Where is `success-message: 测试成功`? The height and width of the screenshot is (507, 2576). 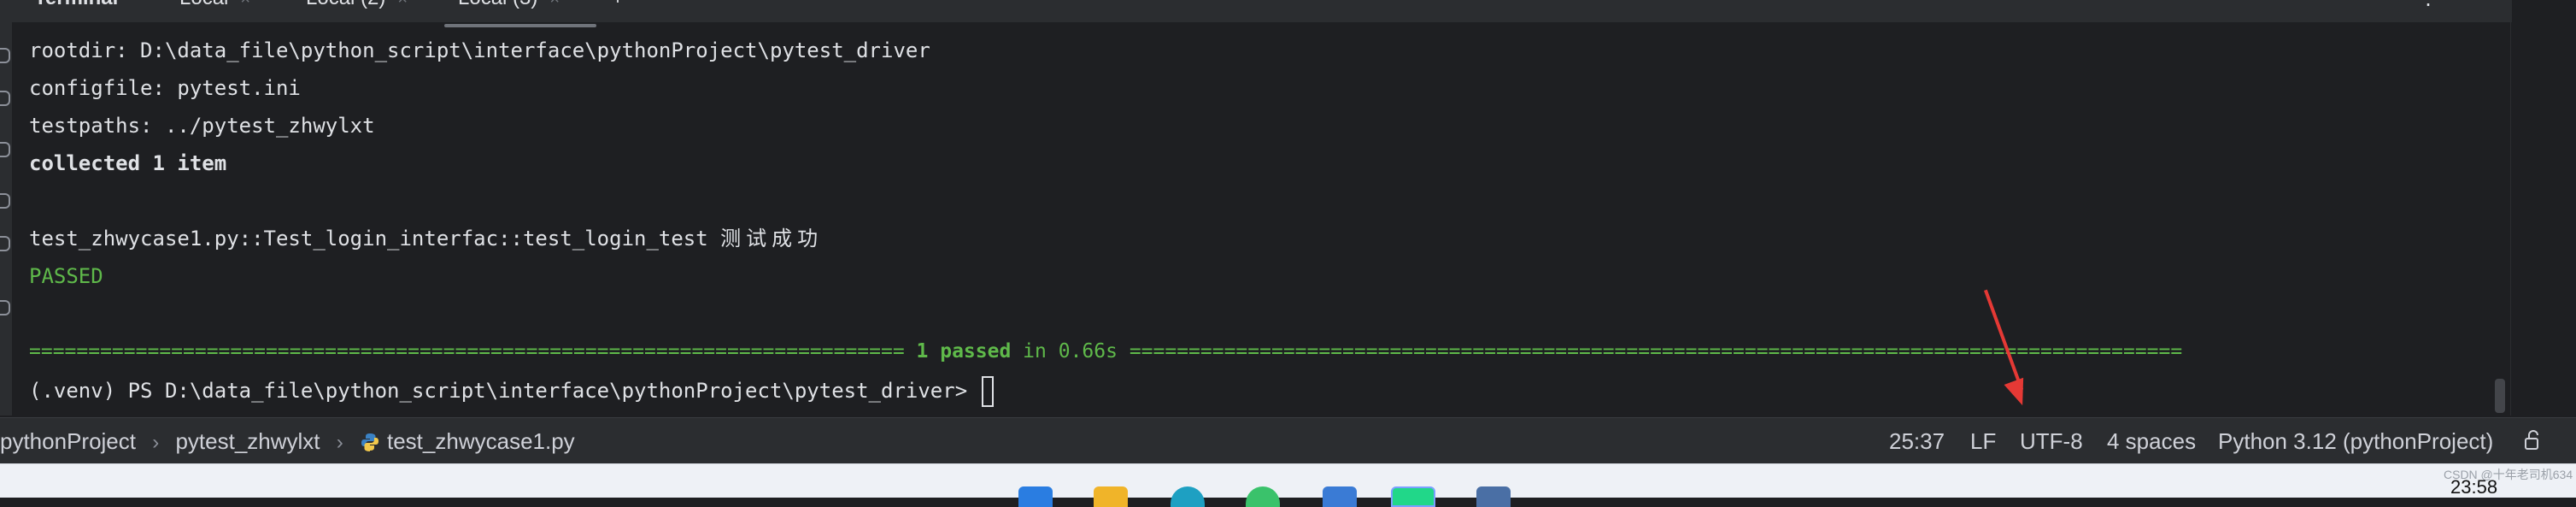 success-message: 测试成功 is located at coordinates (772, 239).